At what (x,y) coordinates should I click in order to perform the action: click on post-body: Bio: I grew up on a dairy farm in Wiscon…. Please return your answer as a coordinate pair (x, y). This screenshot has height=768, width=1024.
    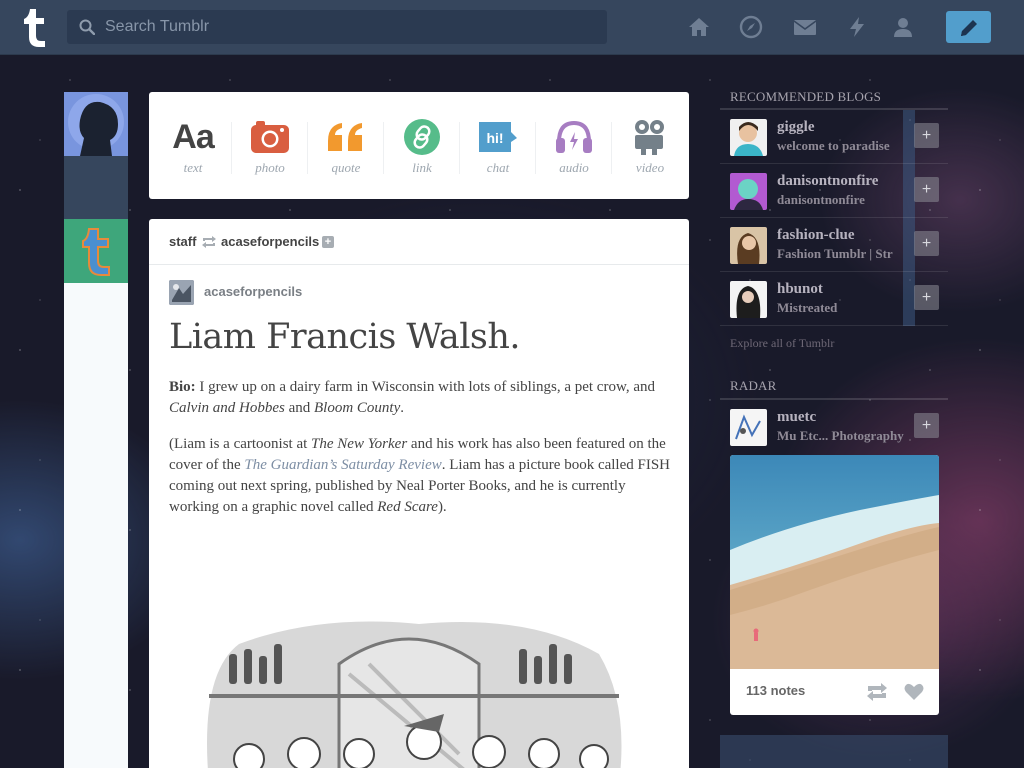
    Looking at the image, I should click on (421, 455).